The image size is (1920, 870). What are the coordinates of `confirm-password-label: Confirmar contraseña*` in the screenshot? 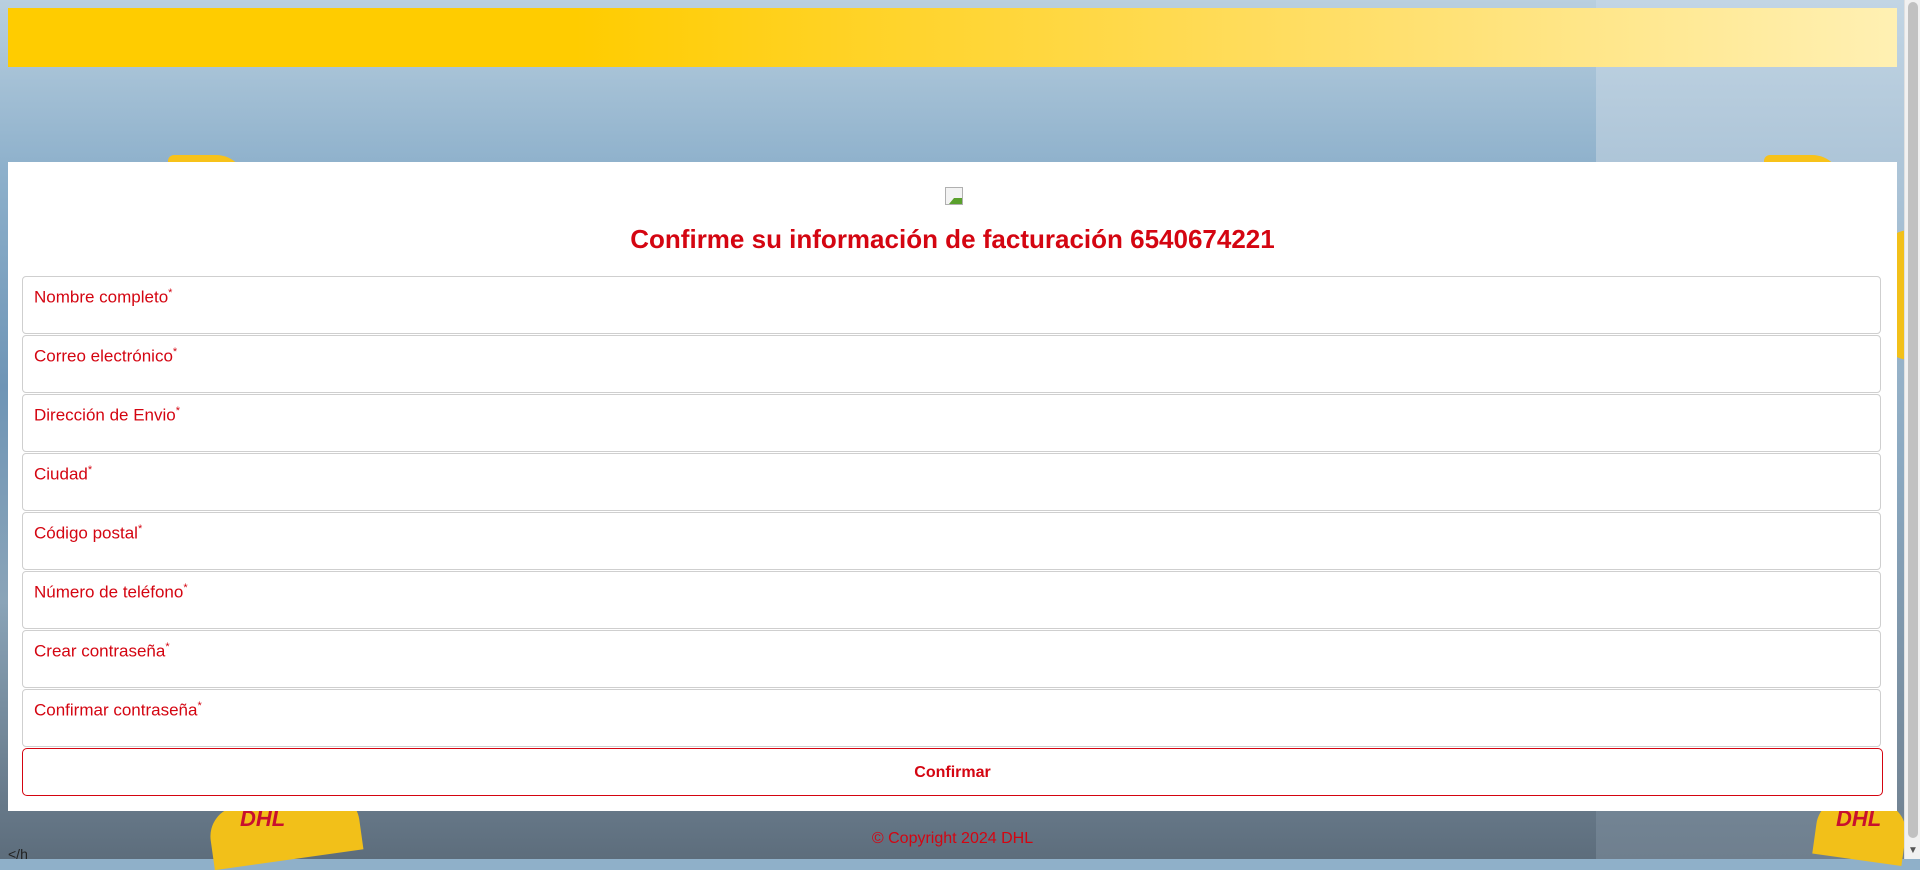 It's located at (118, 710).